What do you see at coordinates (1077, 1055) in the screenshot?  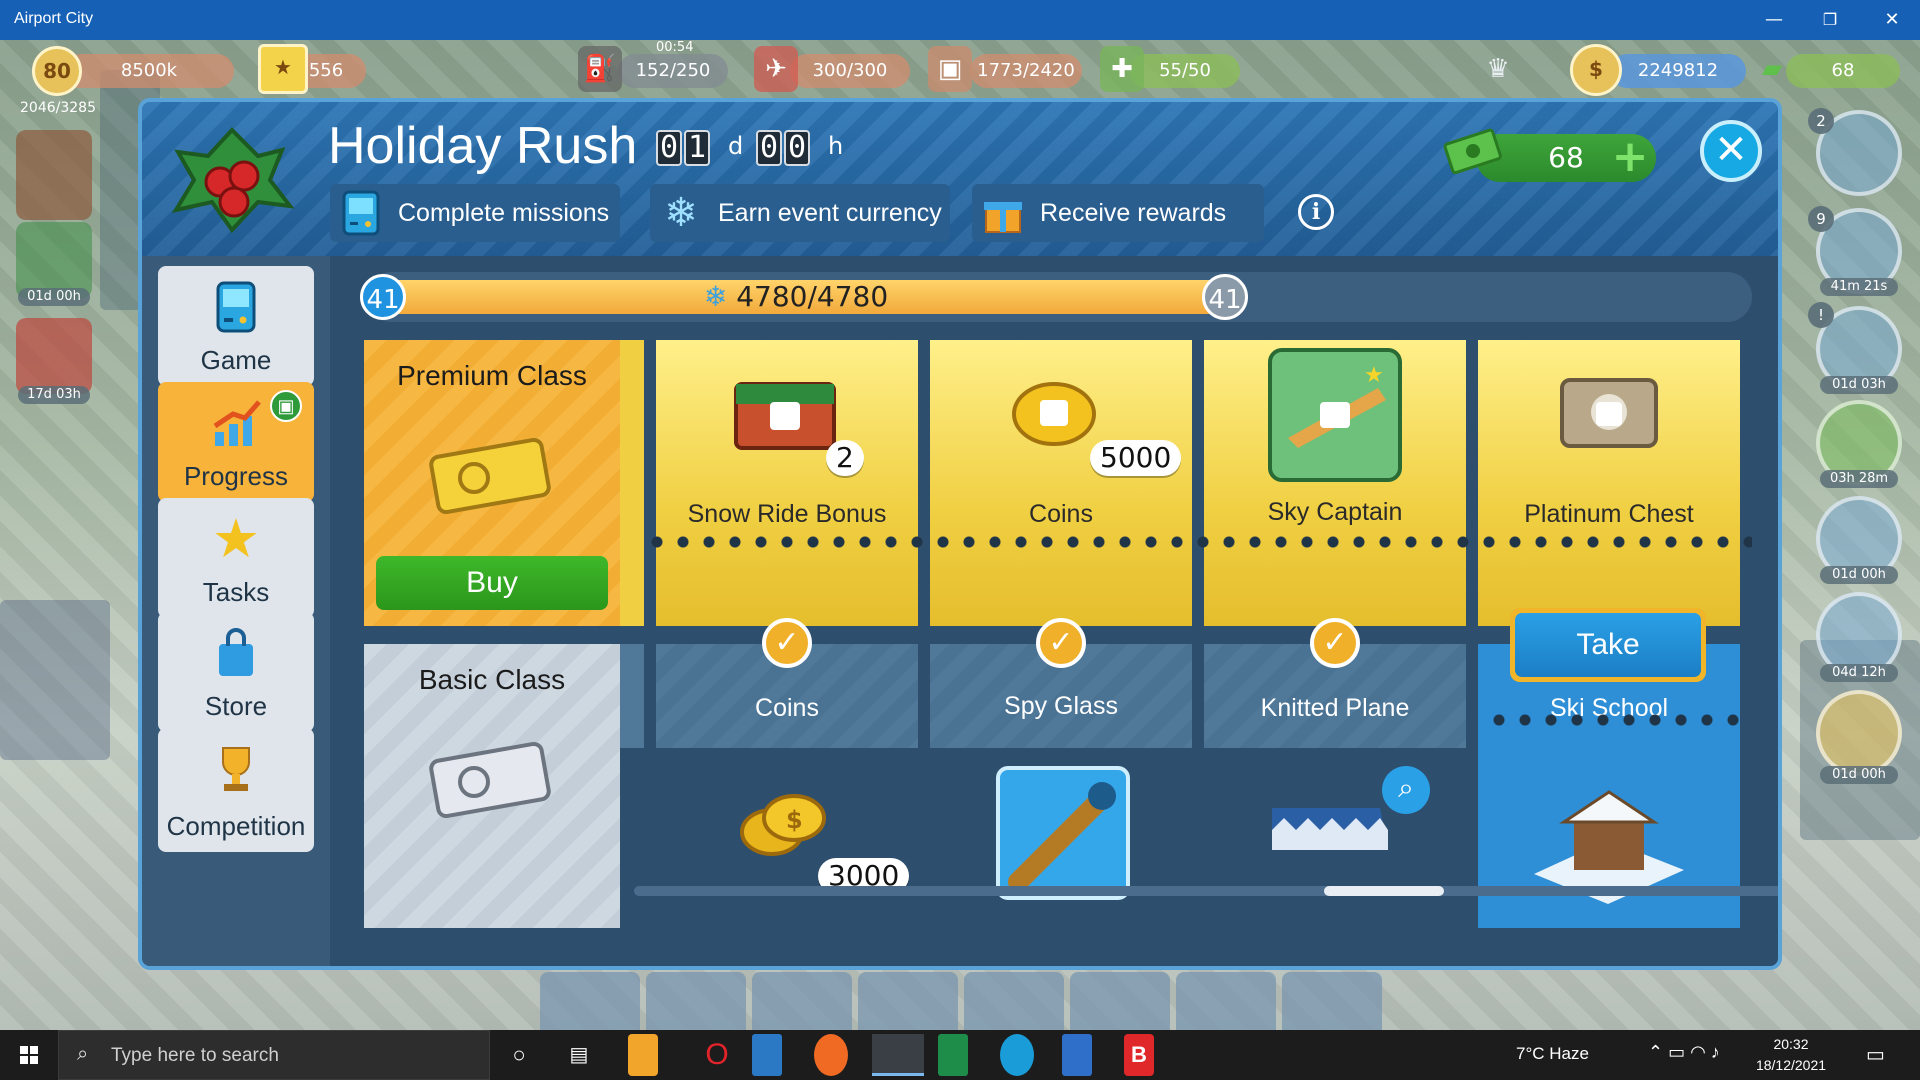 I see `store-icon` at bounding box center [1077, 1055].